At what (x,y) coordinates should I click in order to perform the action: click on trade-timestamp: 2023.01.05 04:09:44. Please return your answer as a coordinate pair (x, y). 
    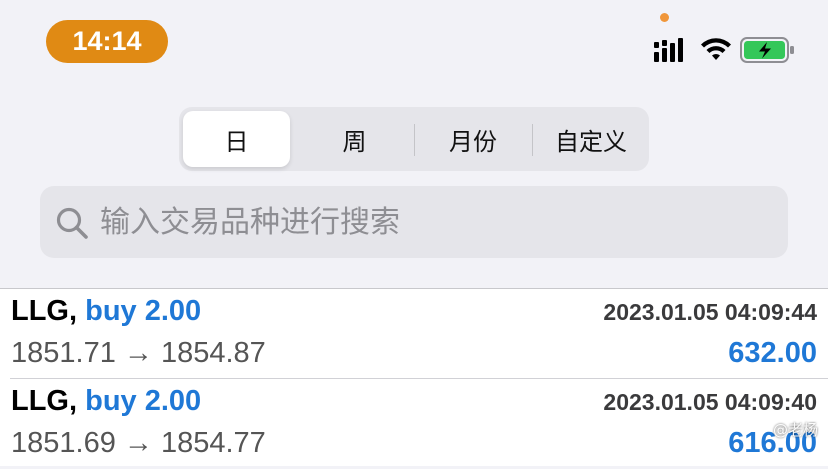
    Looking at the image, I should click on (710, 312).